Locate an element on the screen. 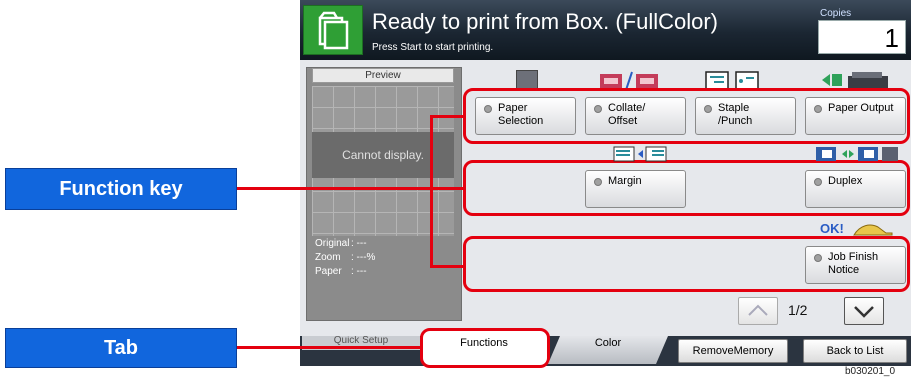 The width and height of the screenshot is (911, 380). function-key-callout: Function key is located at coordinates (121, 189).